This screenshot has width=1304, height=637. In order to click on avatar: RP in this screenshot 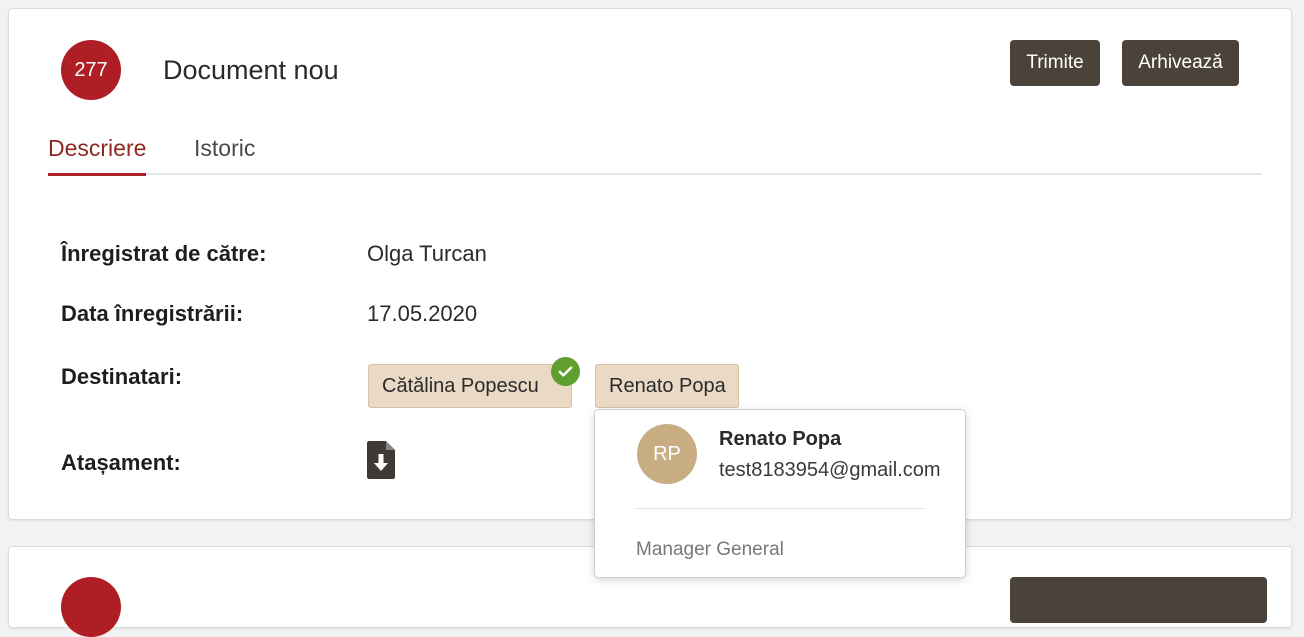, I will do `click(667, 454)`.